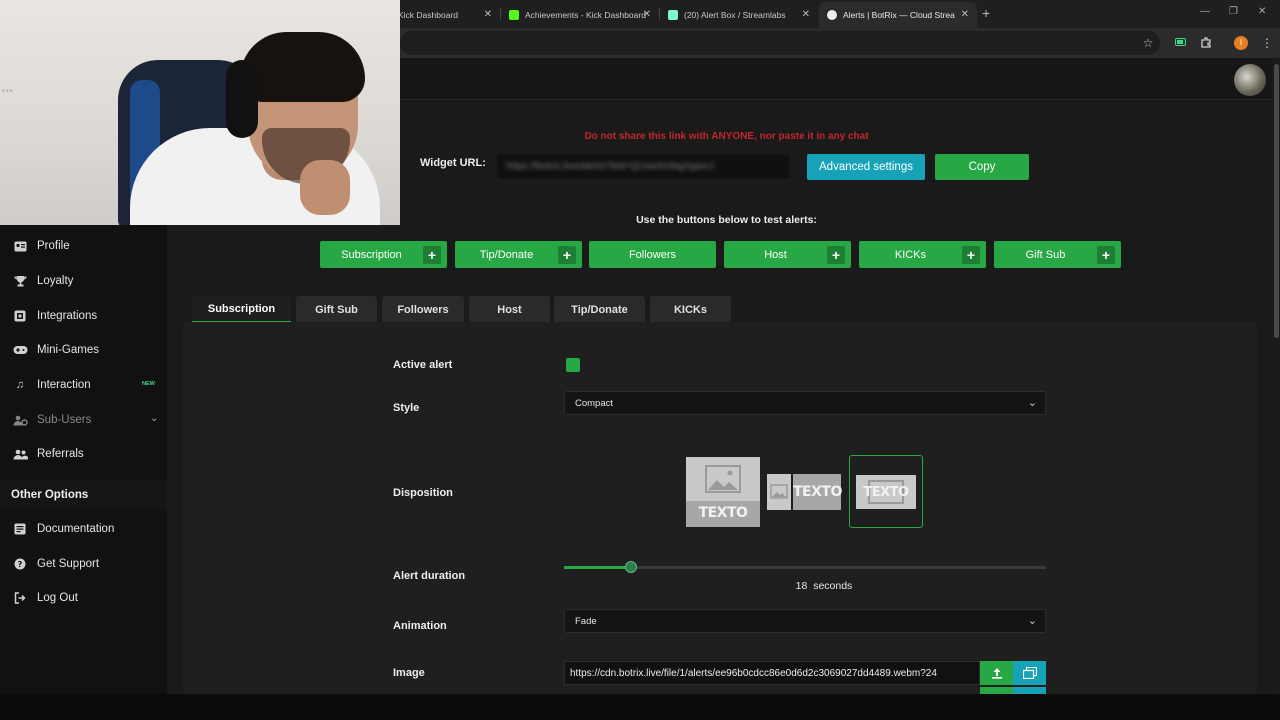  I want to click on new-tab-button: +, so click(986, 13).